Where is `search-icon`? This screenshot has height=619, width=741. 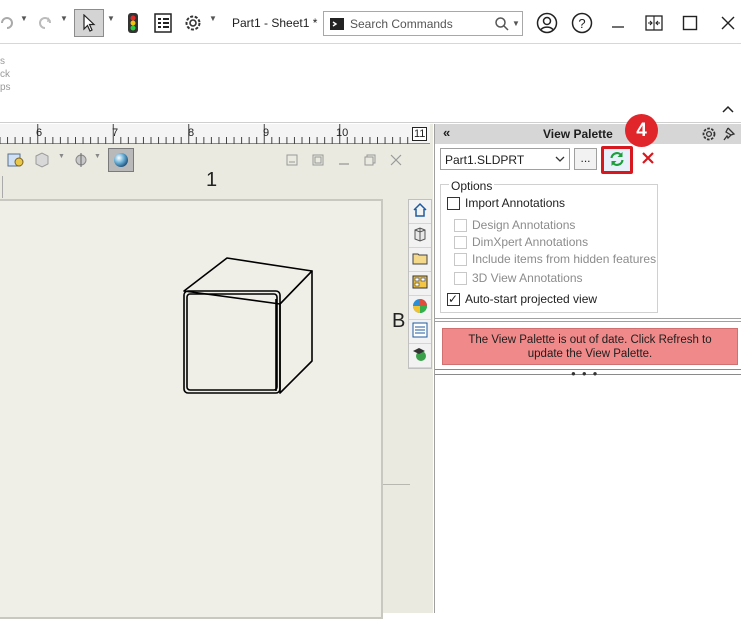
search-icon is located at coordinates (502, 25).